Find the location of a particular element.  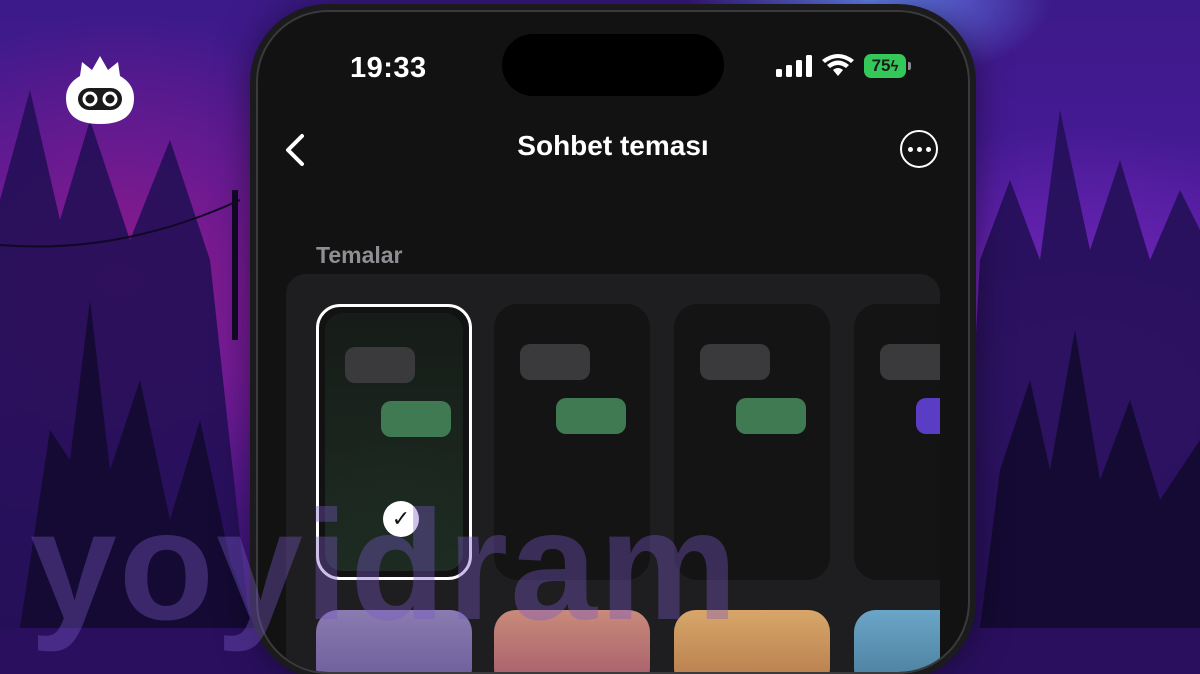

status-time: 19:33 is located at coordinates (388, 68).